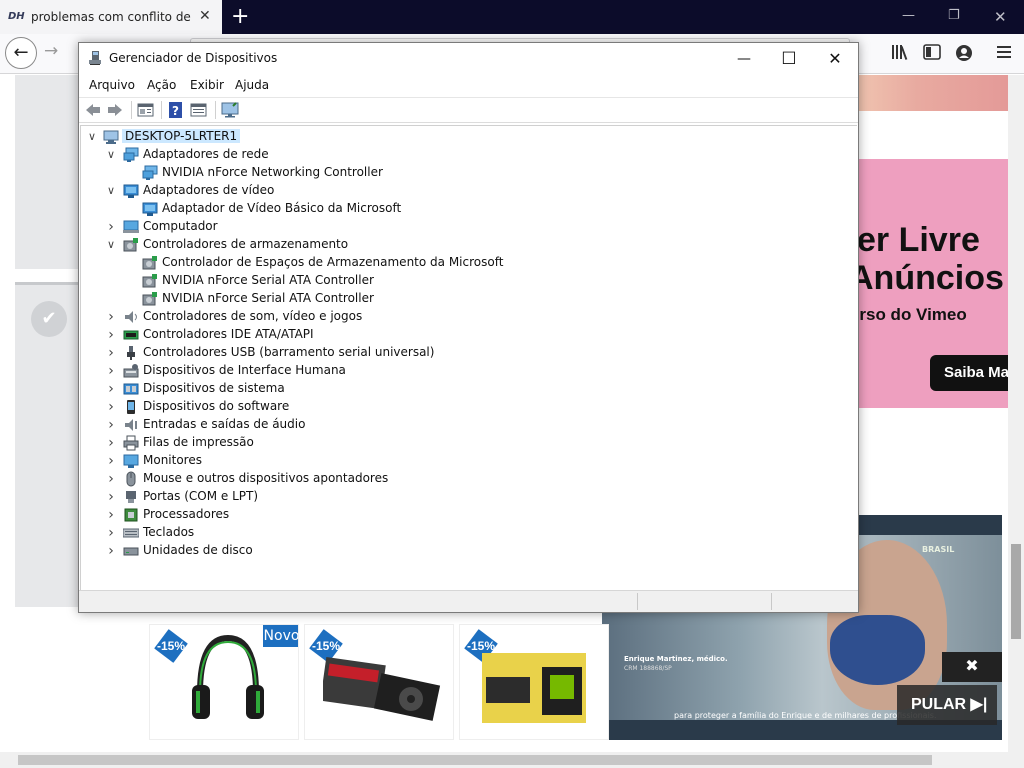 Image resolution: width=1024 pixels, height=768 pixels. I want to click on page-vertical-scrollbar-thumb, so click(1016, 591).